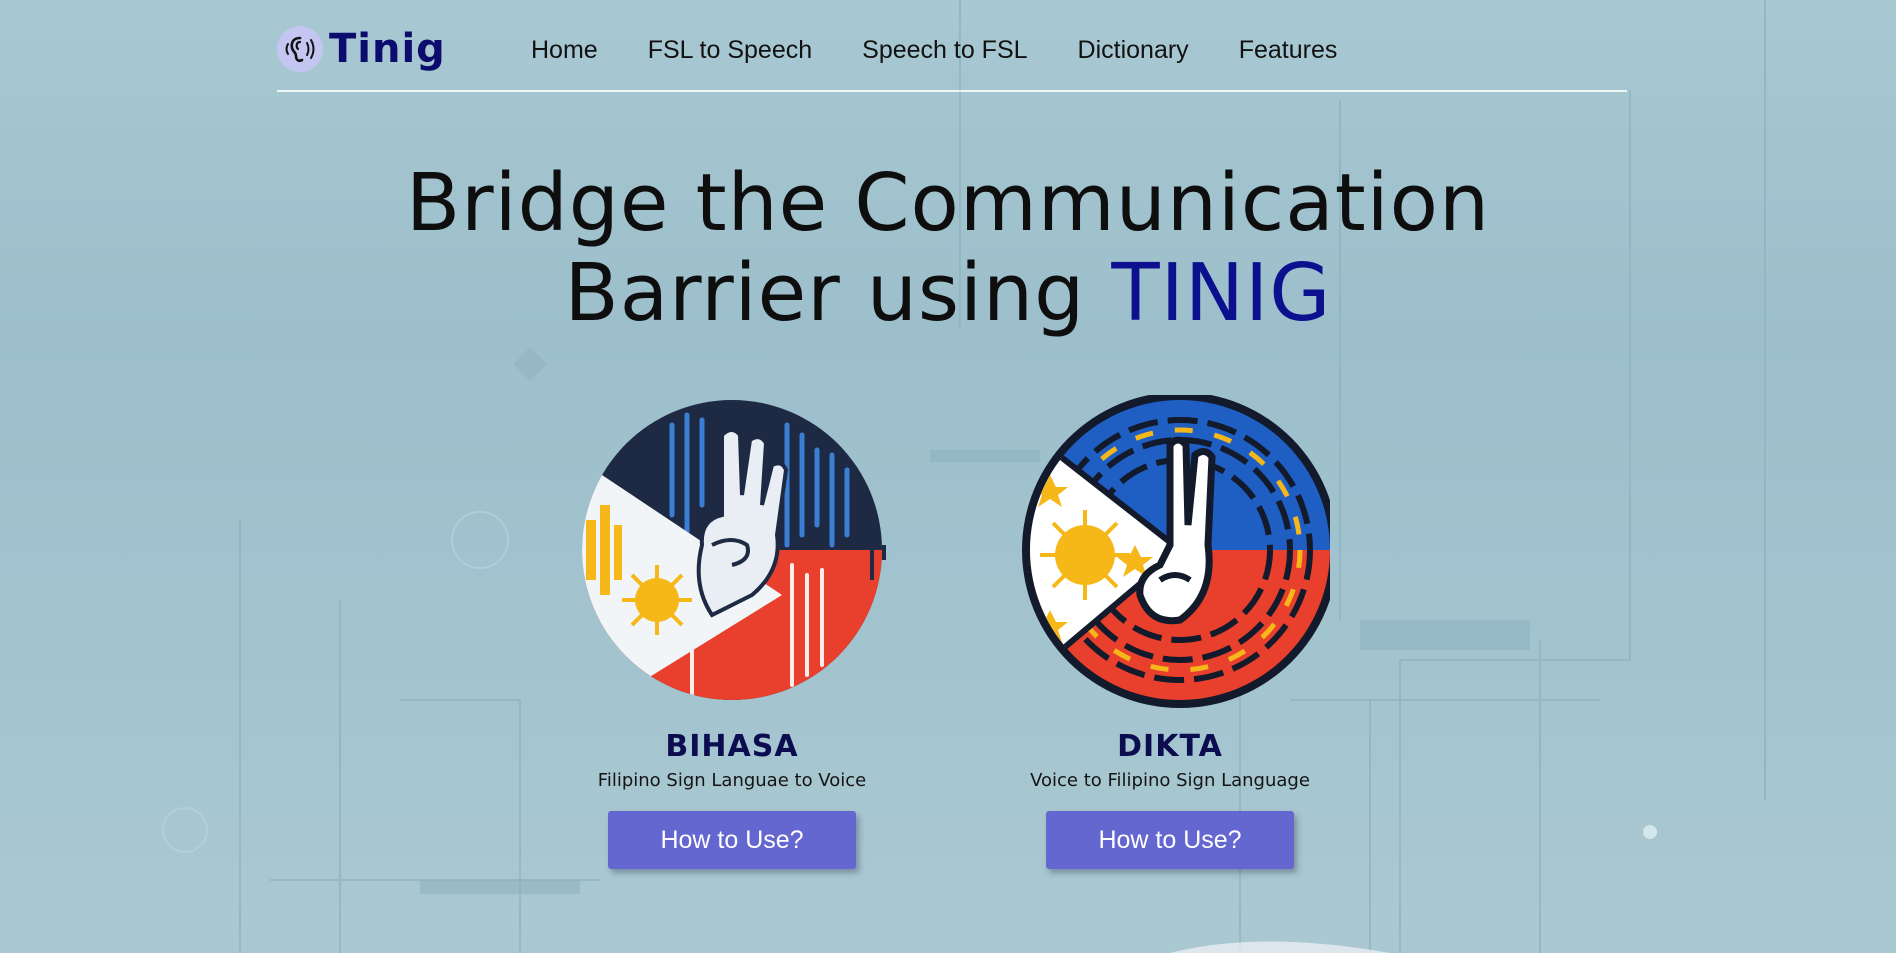  I want to click on dikta-how-to-use-button: How to Use?, so click(1170, 840).